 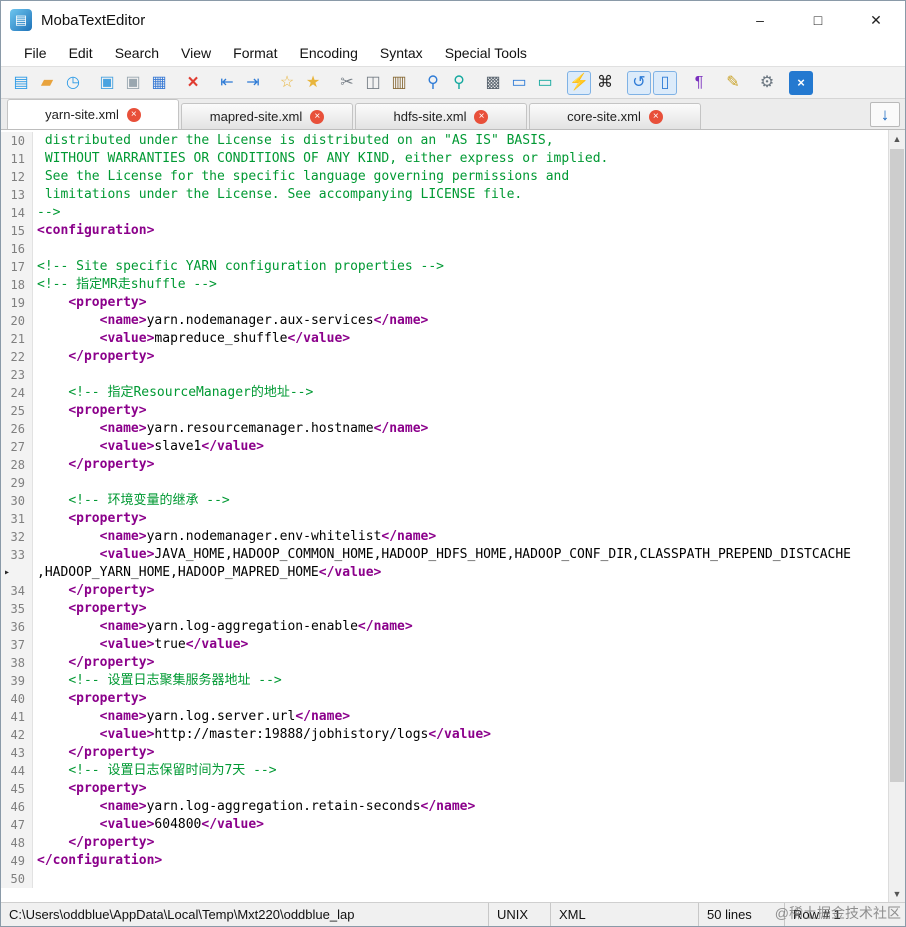 What do you see at coordinates (73, 83) in the screenshot?
I see `recent-files-icon: ◷` at bounding box center [73, 83].